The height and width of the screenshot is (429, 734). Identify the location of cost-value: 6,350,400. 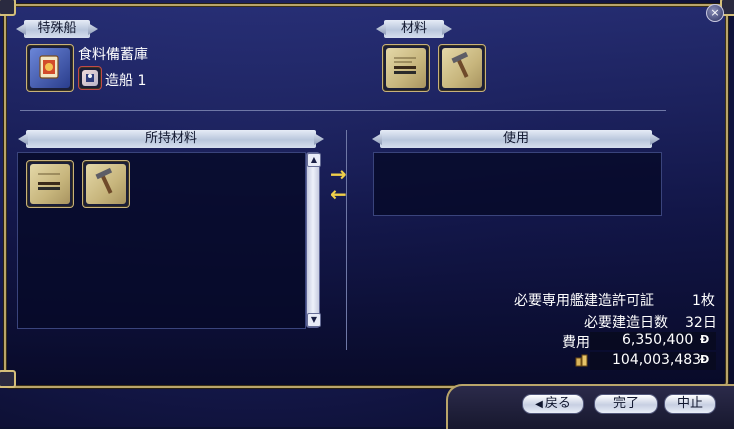
(658, 340).